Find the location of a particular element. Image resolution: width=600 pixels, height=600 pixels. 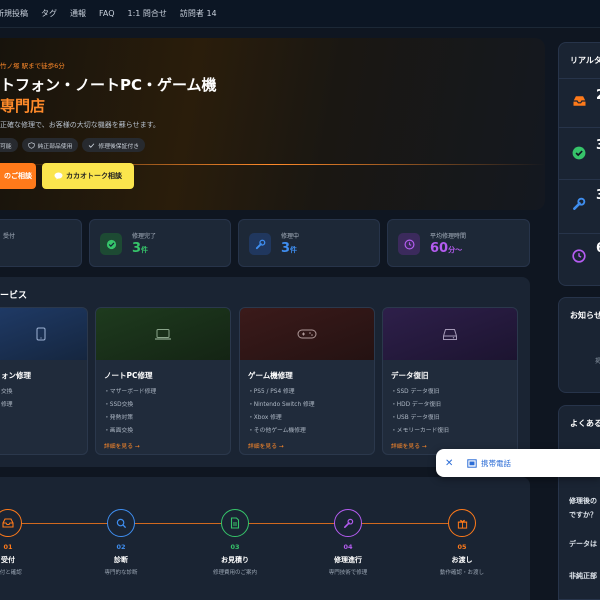

popup-label: 携帯電話 is located at coordinates (496, 463).